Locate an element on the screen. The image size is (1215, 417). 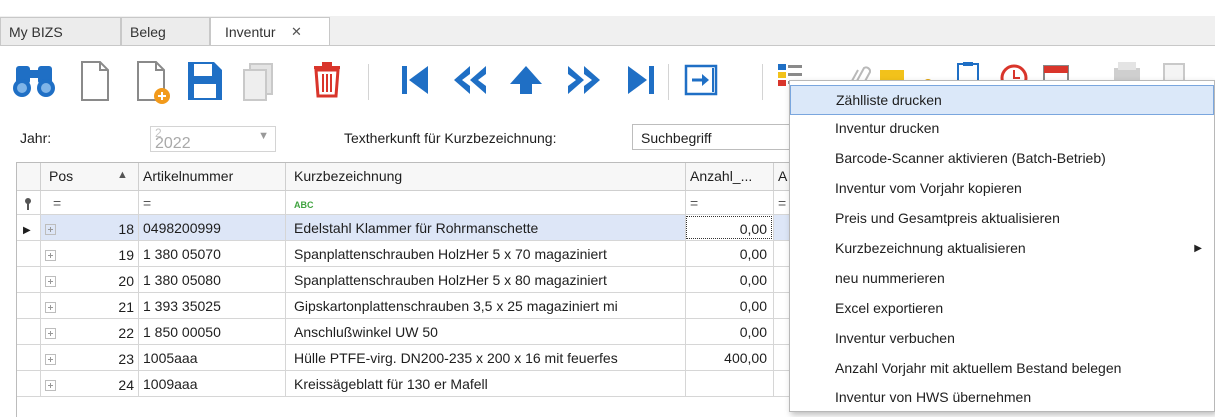
filter-pos: = is located at coordinates (90, 203).